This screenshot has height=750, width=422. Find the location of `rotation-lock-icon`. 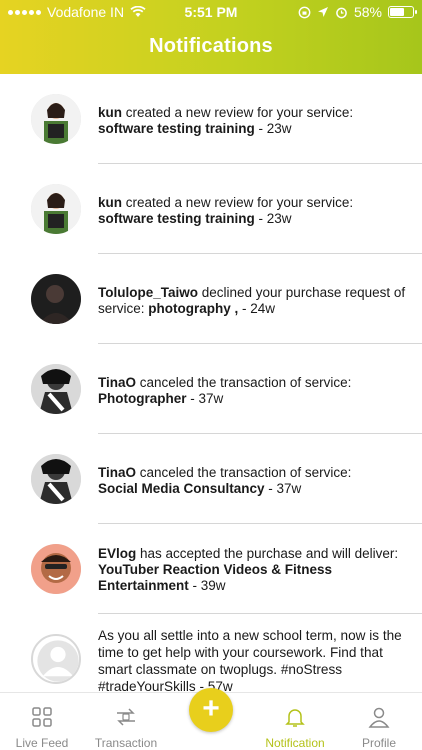

rotation-lock-icon is located at coordinates (304, 12).